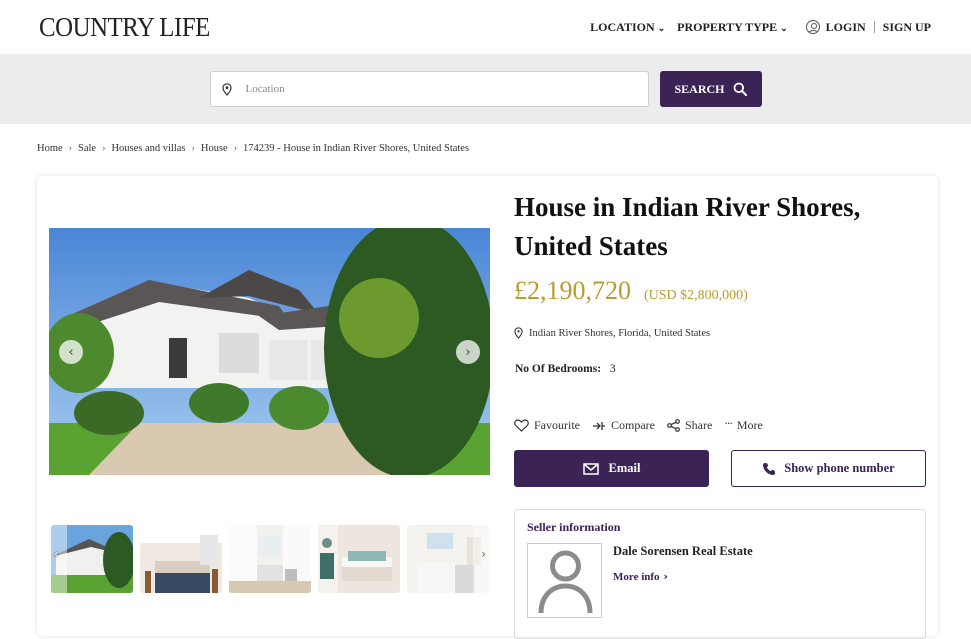 The image size is (971, 639). What do you see at coordinates (624, 468) in the screenshot?
I see `email-button-label: Email` at bounding box center [624, 468].